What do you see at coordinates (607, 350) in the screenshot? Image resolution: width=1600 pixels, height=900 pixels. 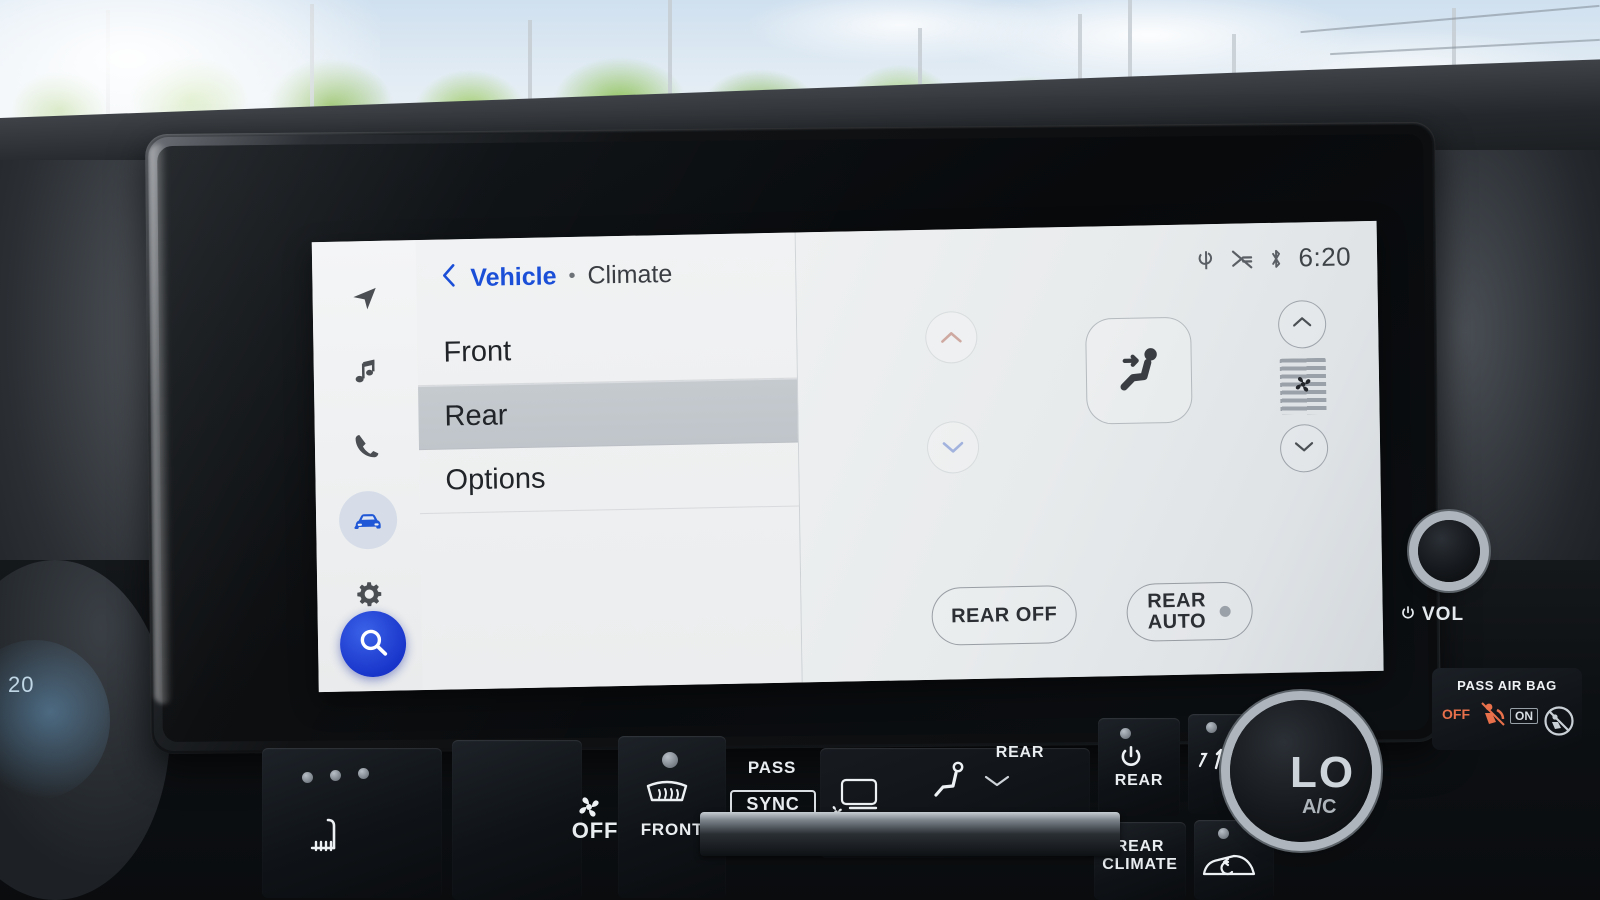 I see `menu-item-front: Front` at bounding box center [607, 350].